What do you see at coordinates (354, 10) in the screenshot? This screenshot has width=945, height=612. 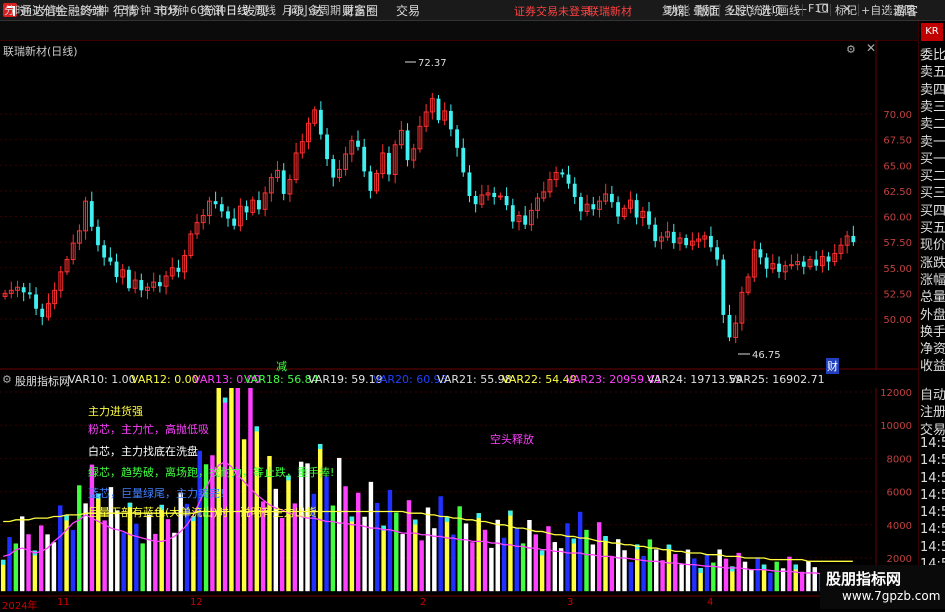 I see `period-more: 更多` at bounding box center [354, 10].